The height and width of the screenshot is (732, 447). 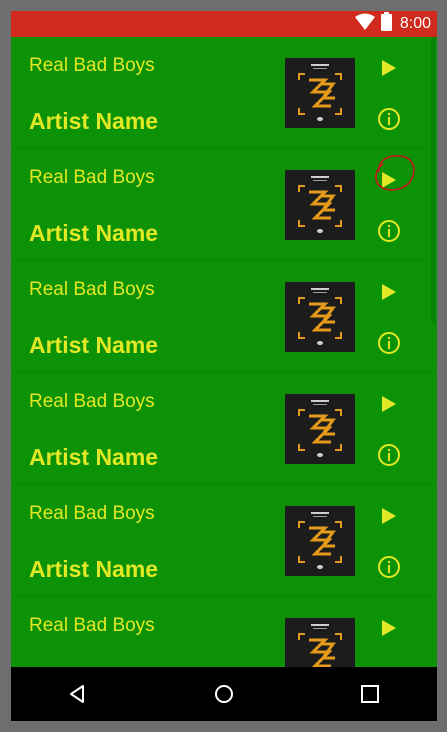 I want to click on recents-icon, so click(x=370, y=694).